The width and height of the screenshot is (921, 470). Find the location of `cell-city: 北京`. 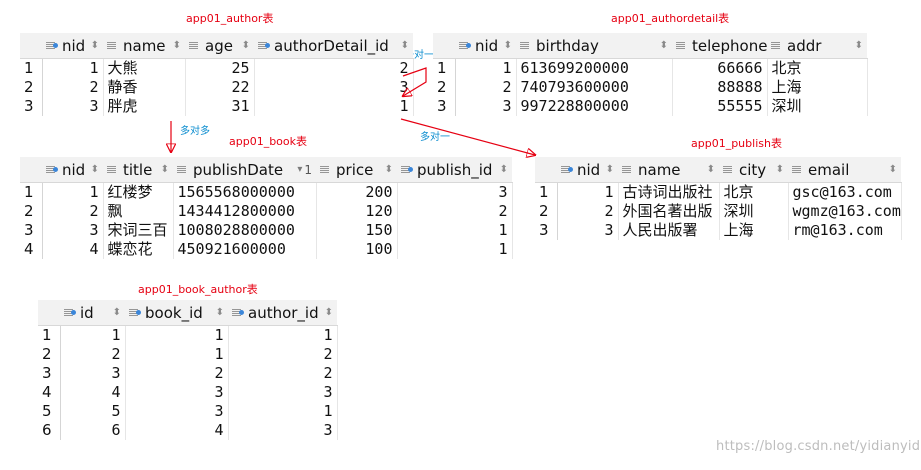

cell-city: 北京 is located at coordinates (754, 192).